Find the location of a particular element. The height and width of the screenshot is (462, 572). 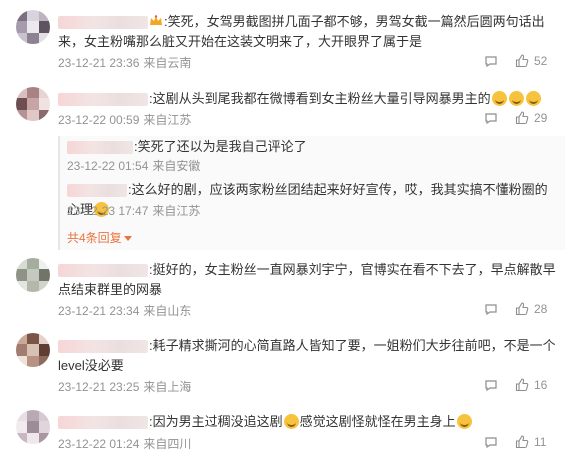

comment-meta: 23-12-21 23:25 来自上海 is located at coordinates (126, 386).